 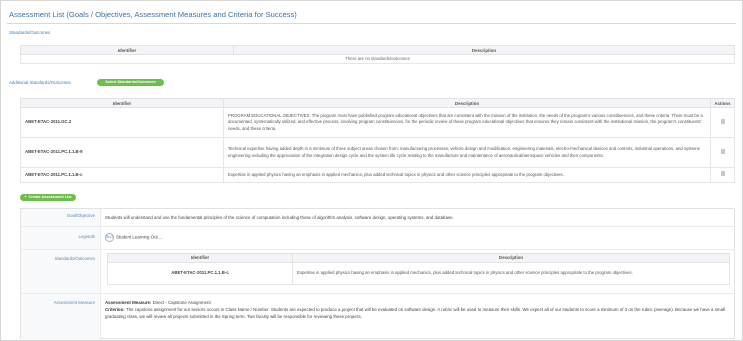 What do you see at coordinates (30, 32) in the screenshot?
I see `standards-outcomes-label: Standards/Outcomes` at bounding box center [30, 32].